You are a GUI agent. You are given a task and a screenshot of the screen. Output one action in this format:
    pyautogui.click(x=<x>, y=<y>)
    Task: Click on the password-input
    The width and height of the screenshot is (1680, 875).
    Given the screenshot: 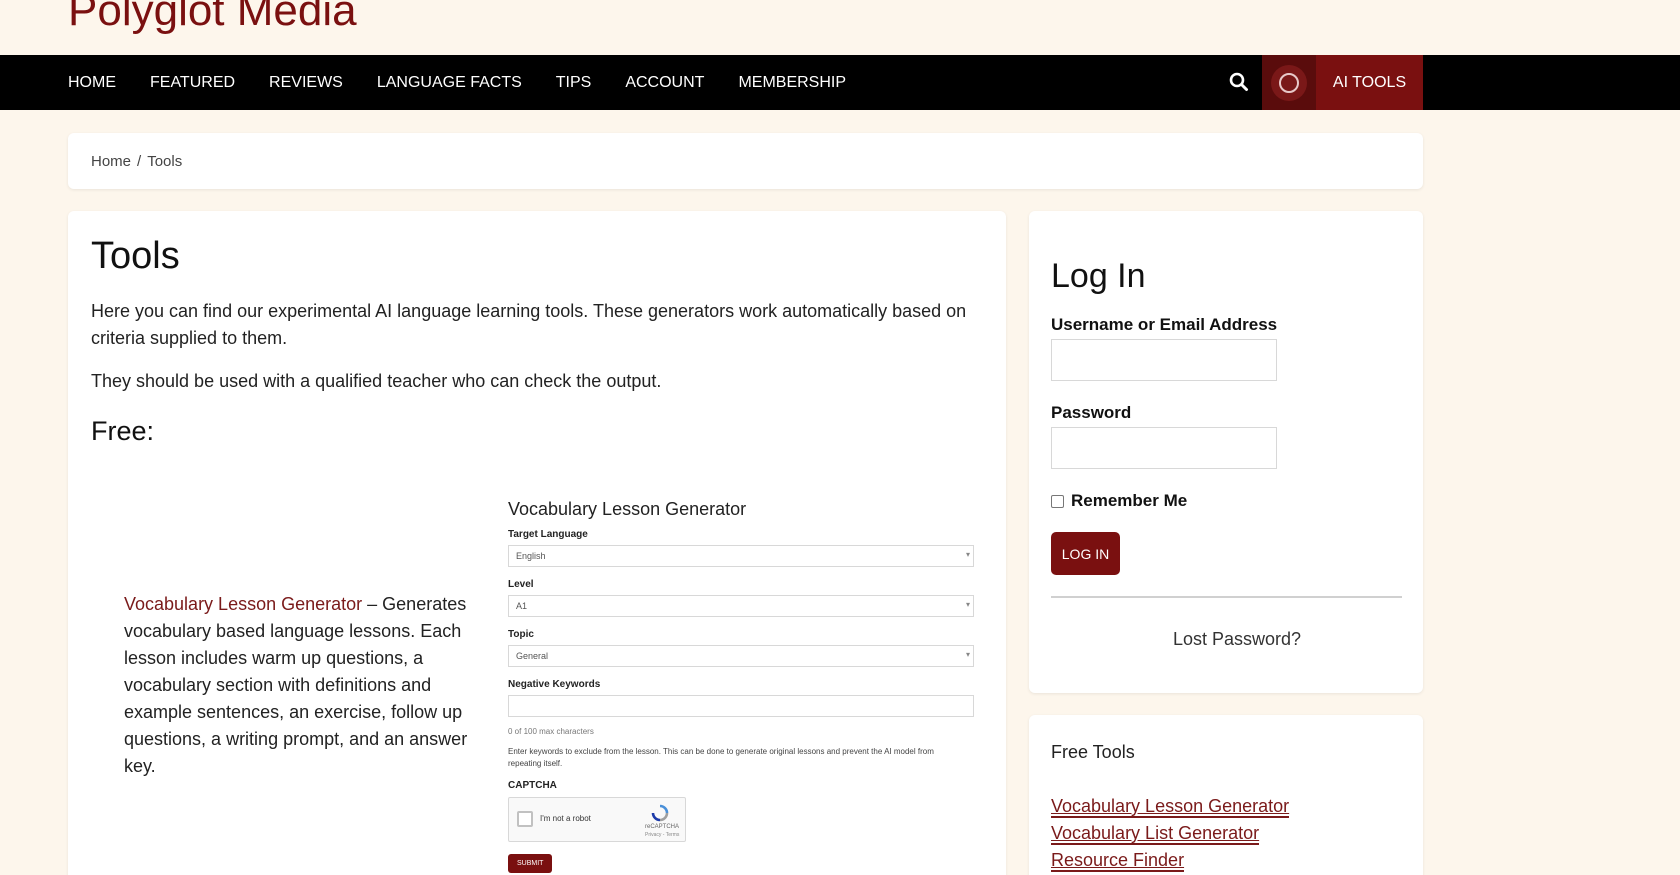 What is the action you would take?
    pyautogui.click(x=1164, y=448)
    